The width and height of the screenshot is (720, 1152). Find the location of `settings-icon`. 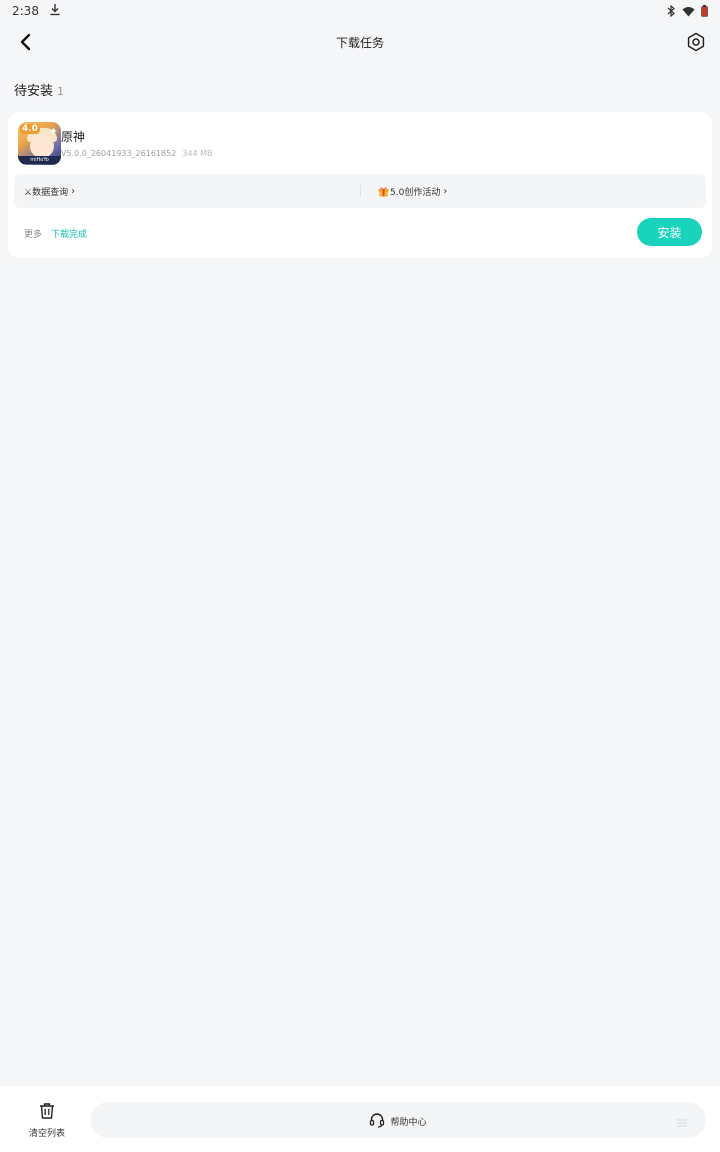

settings-icon is located at coordinates (696, 44).